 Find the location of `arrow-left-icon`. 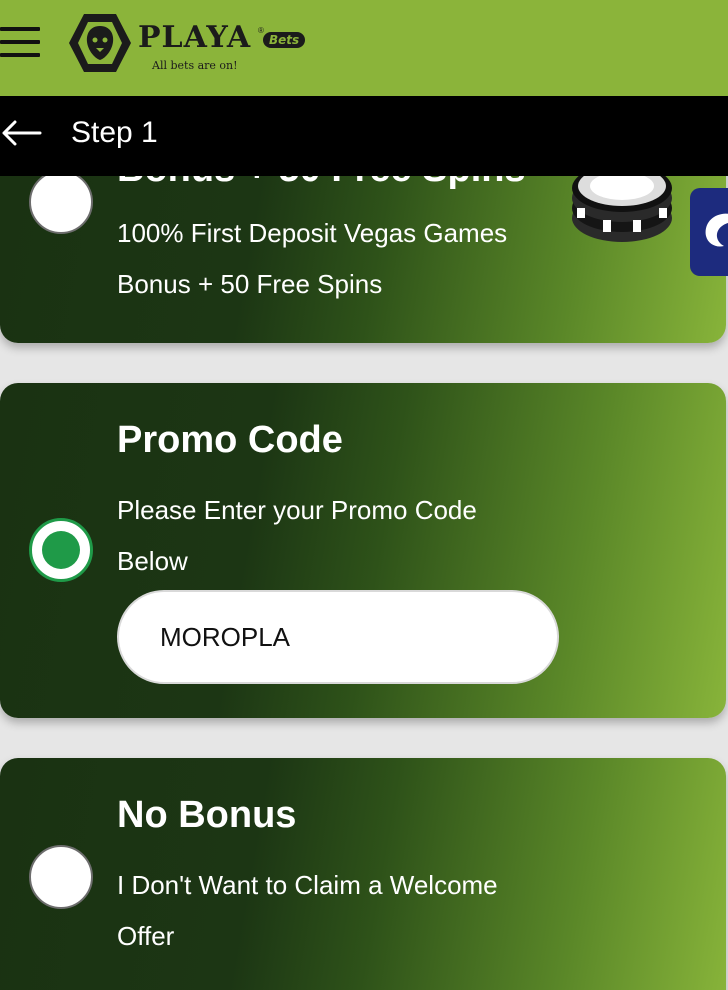

arrow-left-icon is located at coordinates (22, 133).